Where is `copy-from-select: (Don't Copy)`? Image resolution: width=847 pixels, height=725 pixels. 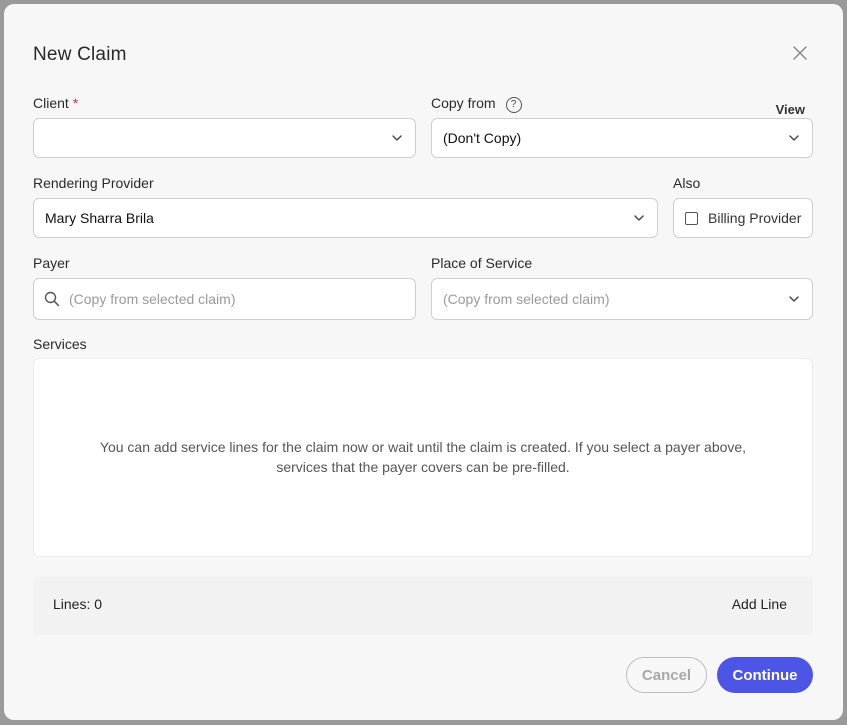 copy-from-select: (Don't Copy) is located at coordinates (622, 138).